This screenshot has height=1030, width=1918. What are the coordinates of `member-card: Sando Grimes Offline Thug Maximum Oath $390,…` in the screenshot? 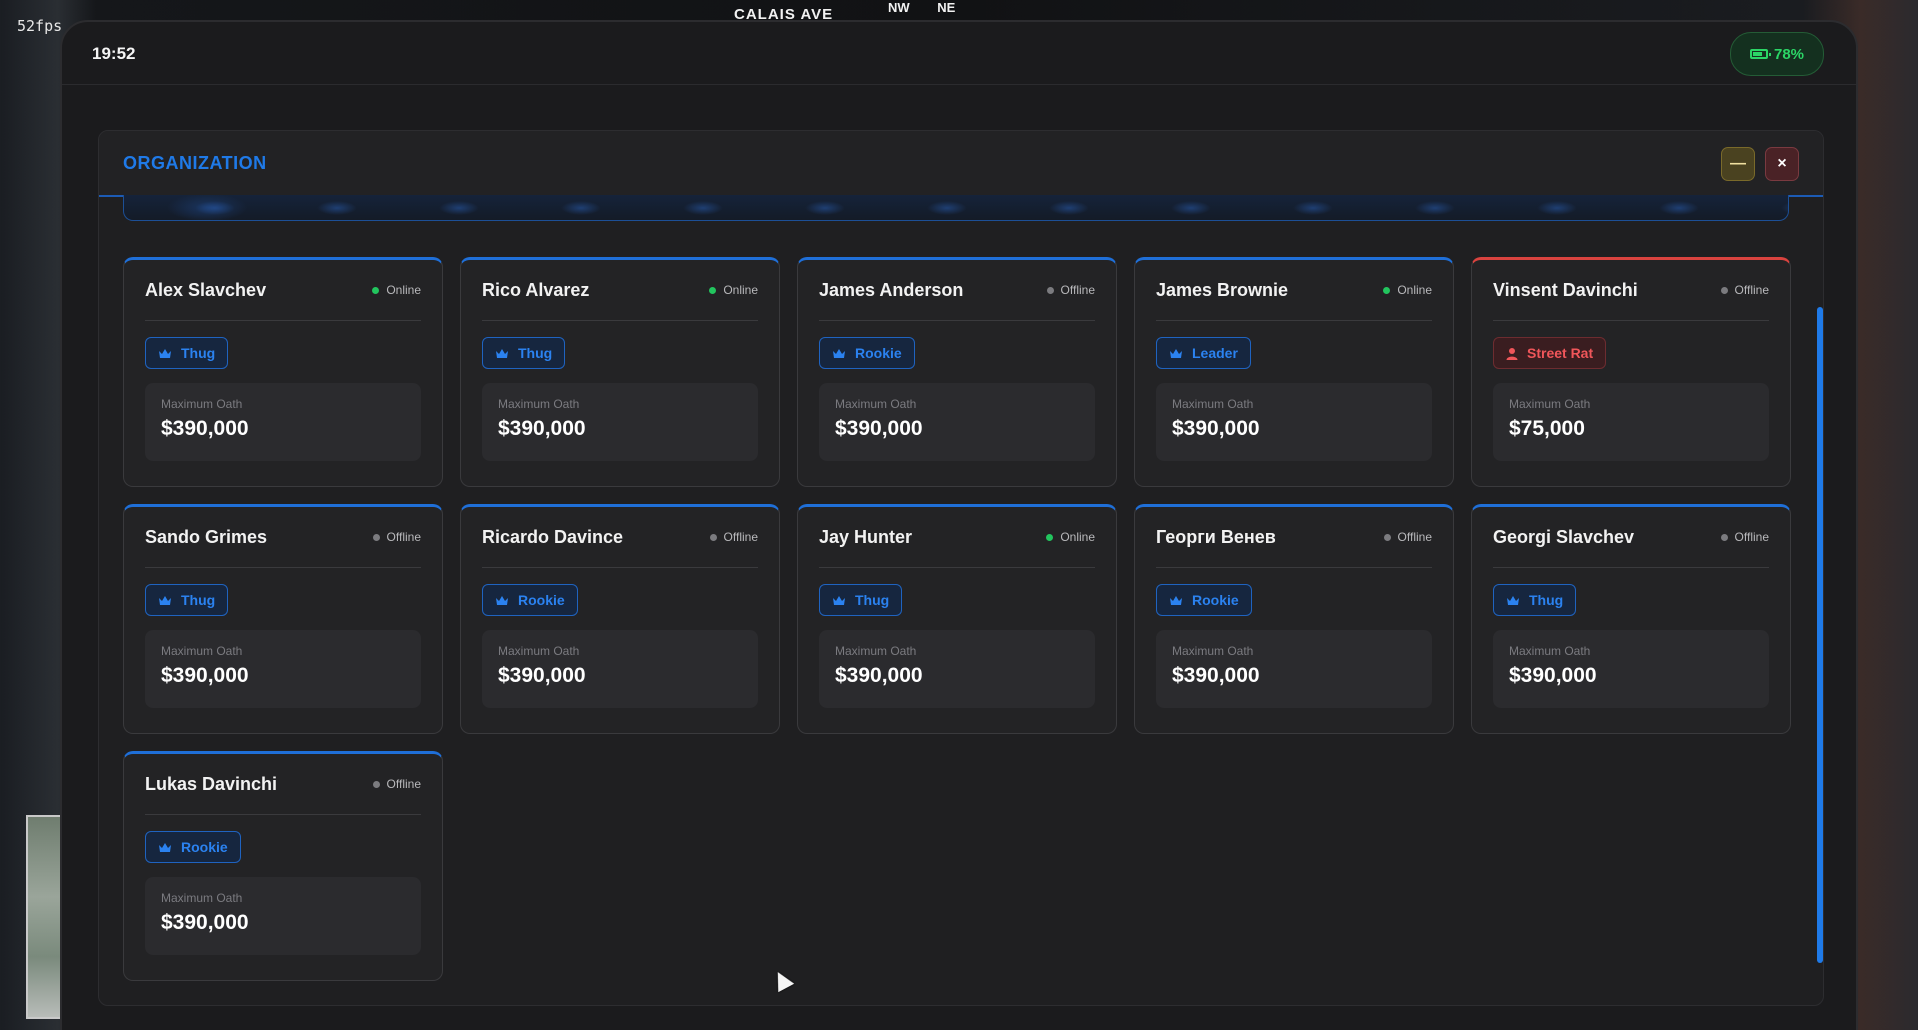 It's located at (283, 619).